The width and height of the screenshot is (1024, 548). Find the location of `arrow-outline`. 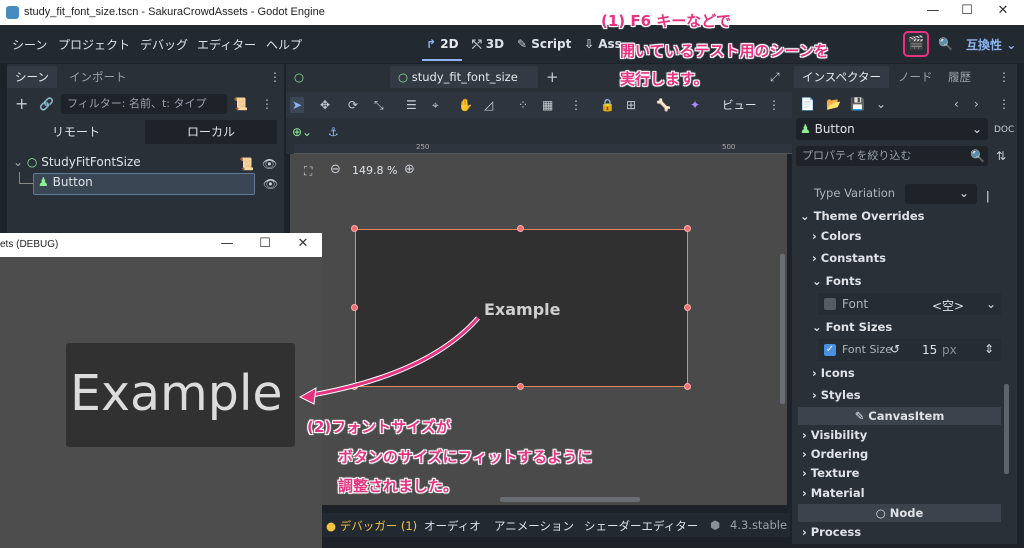

arrow-outline is located at coordinates (392, 357).